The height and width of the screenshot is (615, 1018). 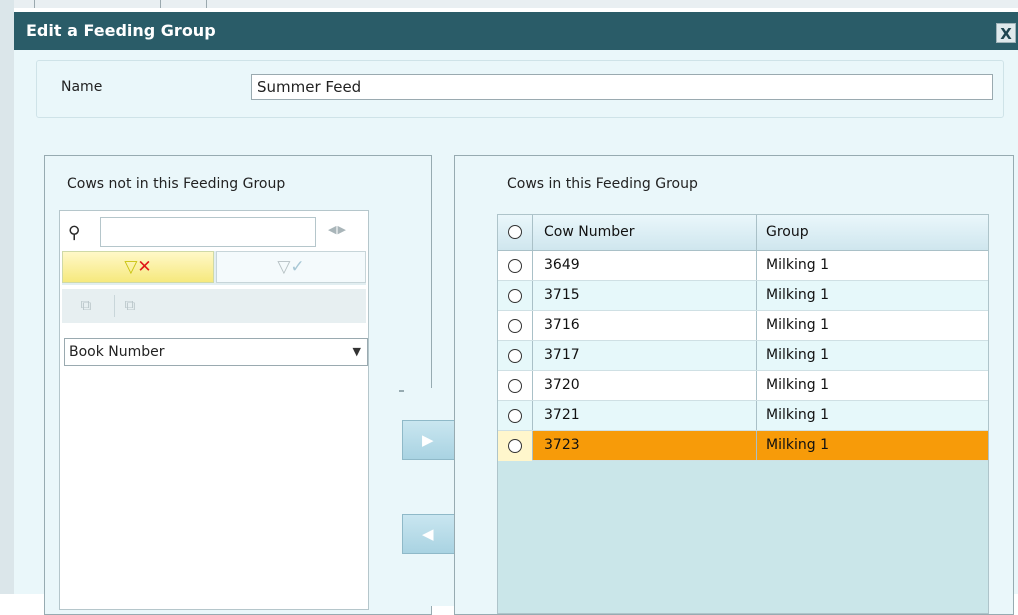 What do you see at coordinates (743, 386) in the screenshot?
I see `table-row: 3720 Milking 1` at bounding box center [743, 386].